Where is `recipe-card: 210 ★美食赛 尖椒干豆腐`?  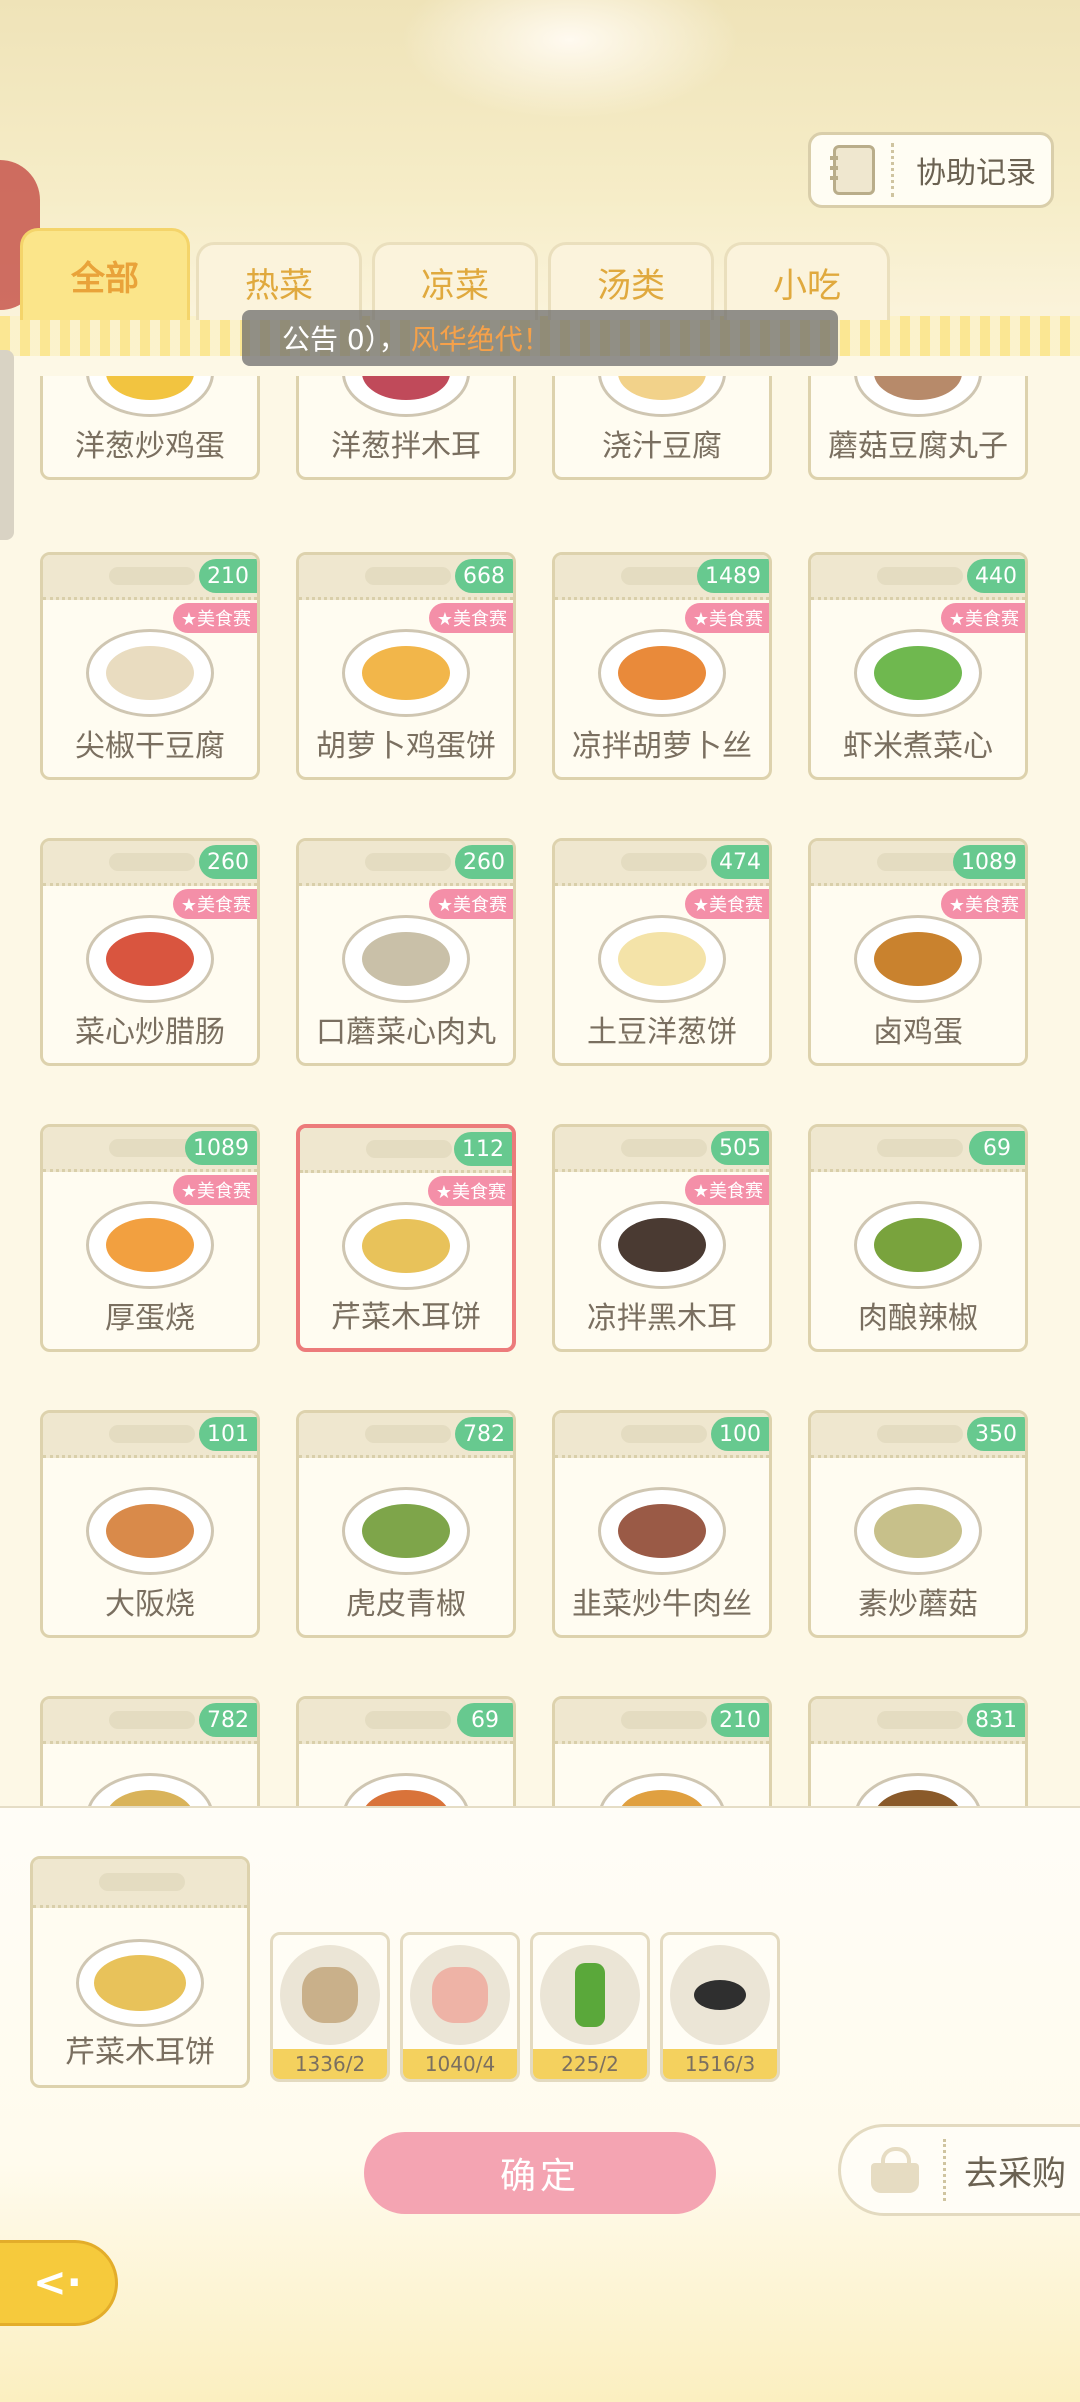
recipe-card: 210 ★美食赛 尖椒干豆腐 is located at coordinates (150, 666).